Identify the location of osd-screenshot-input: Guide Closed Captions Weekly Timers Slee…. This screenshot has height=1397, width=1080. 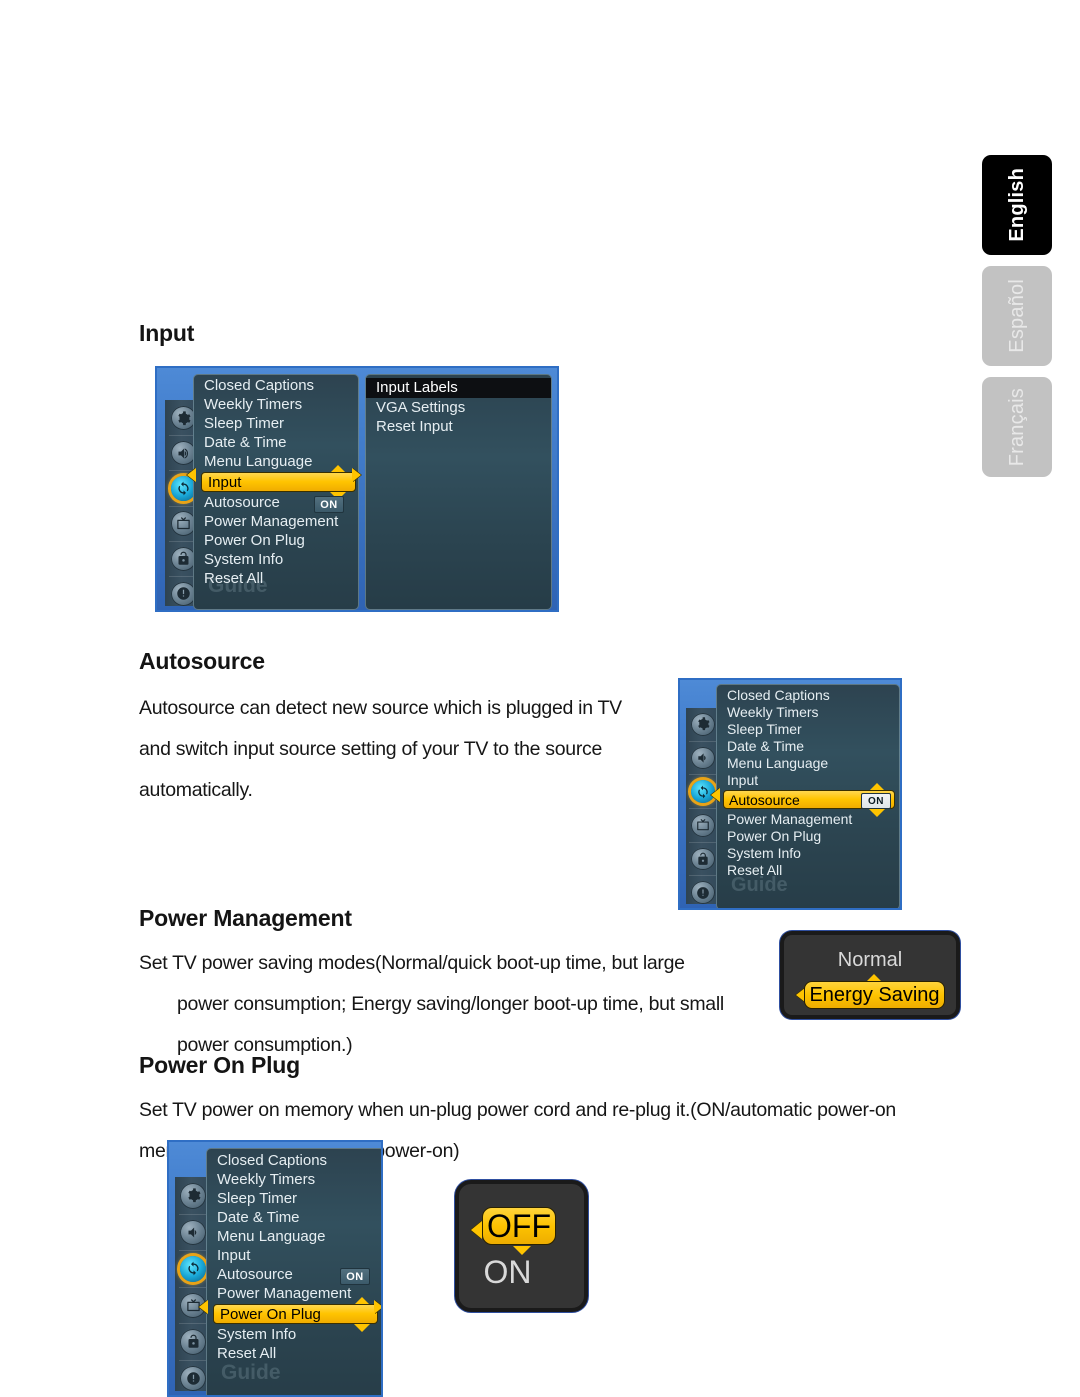
(357, 489).